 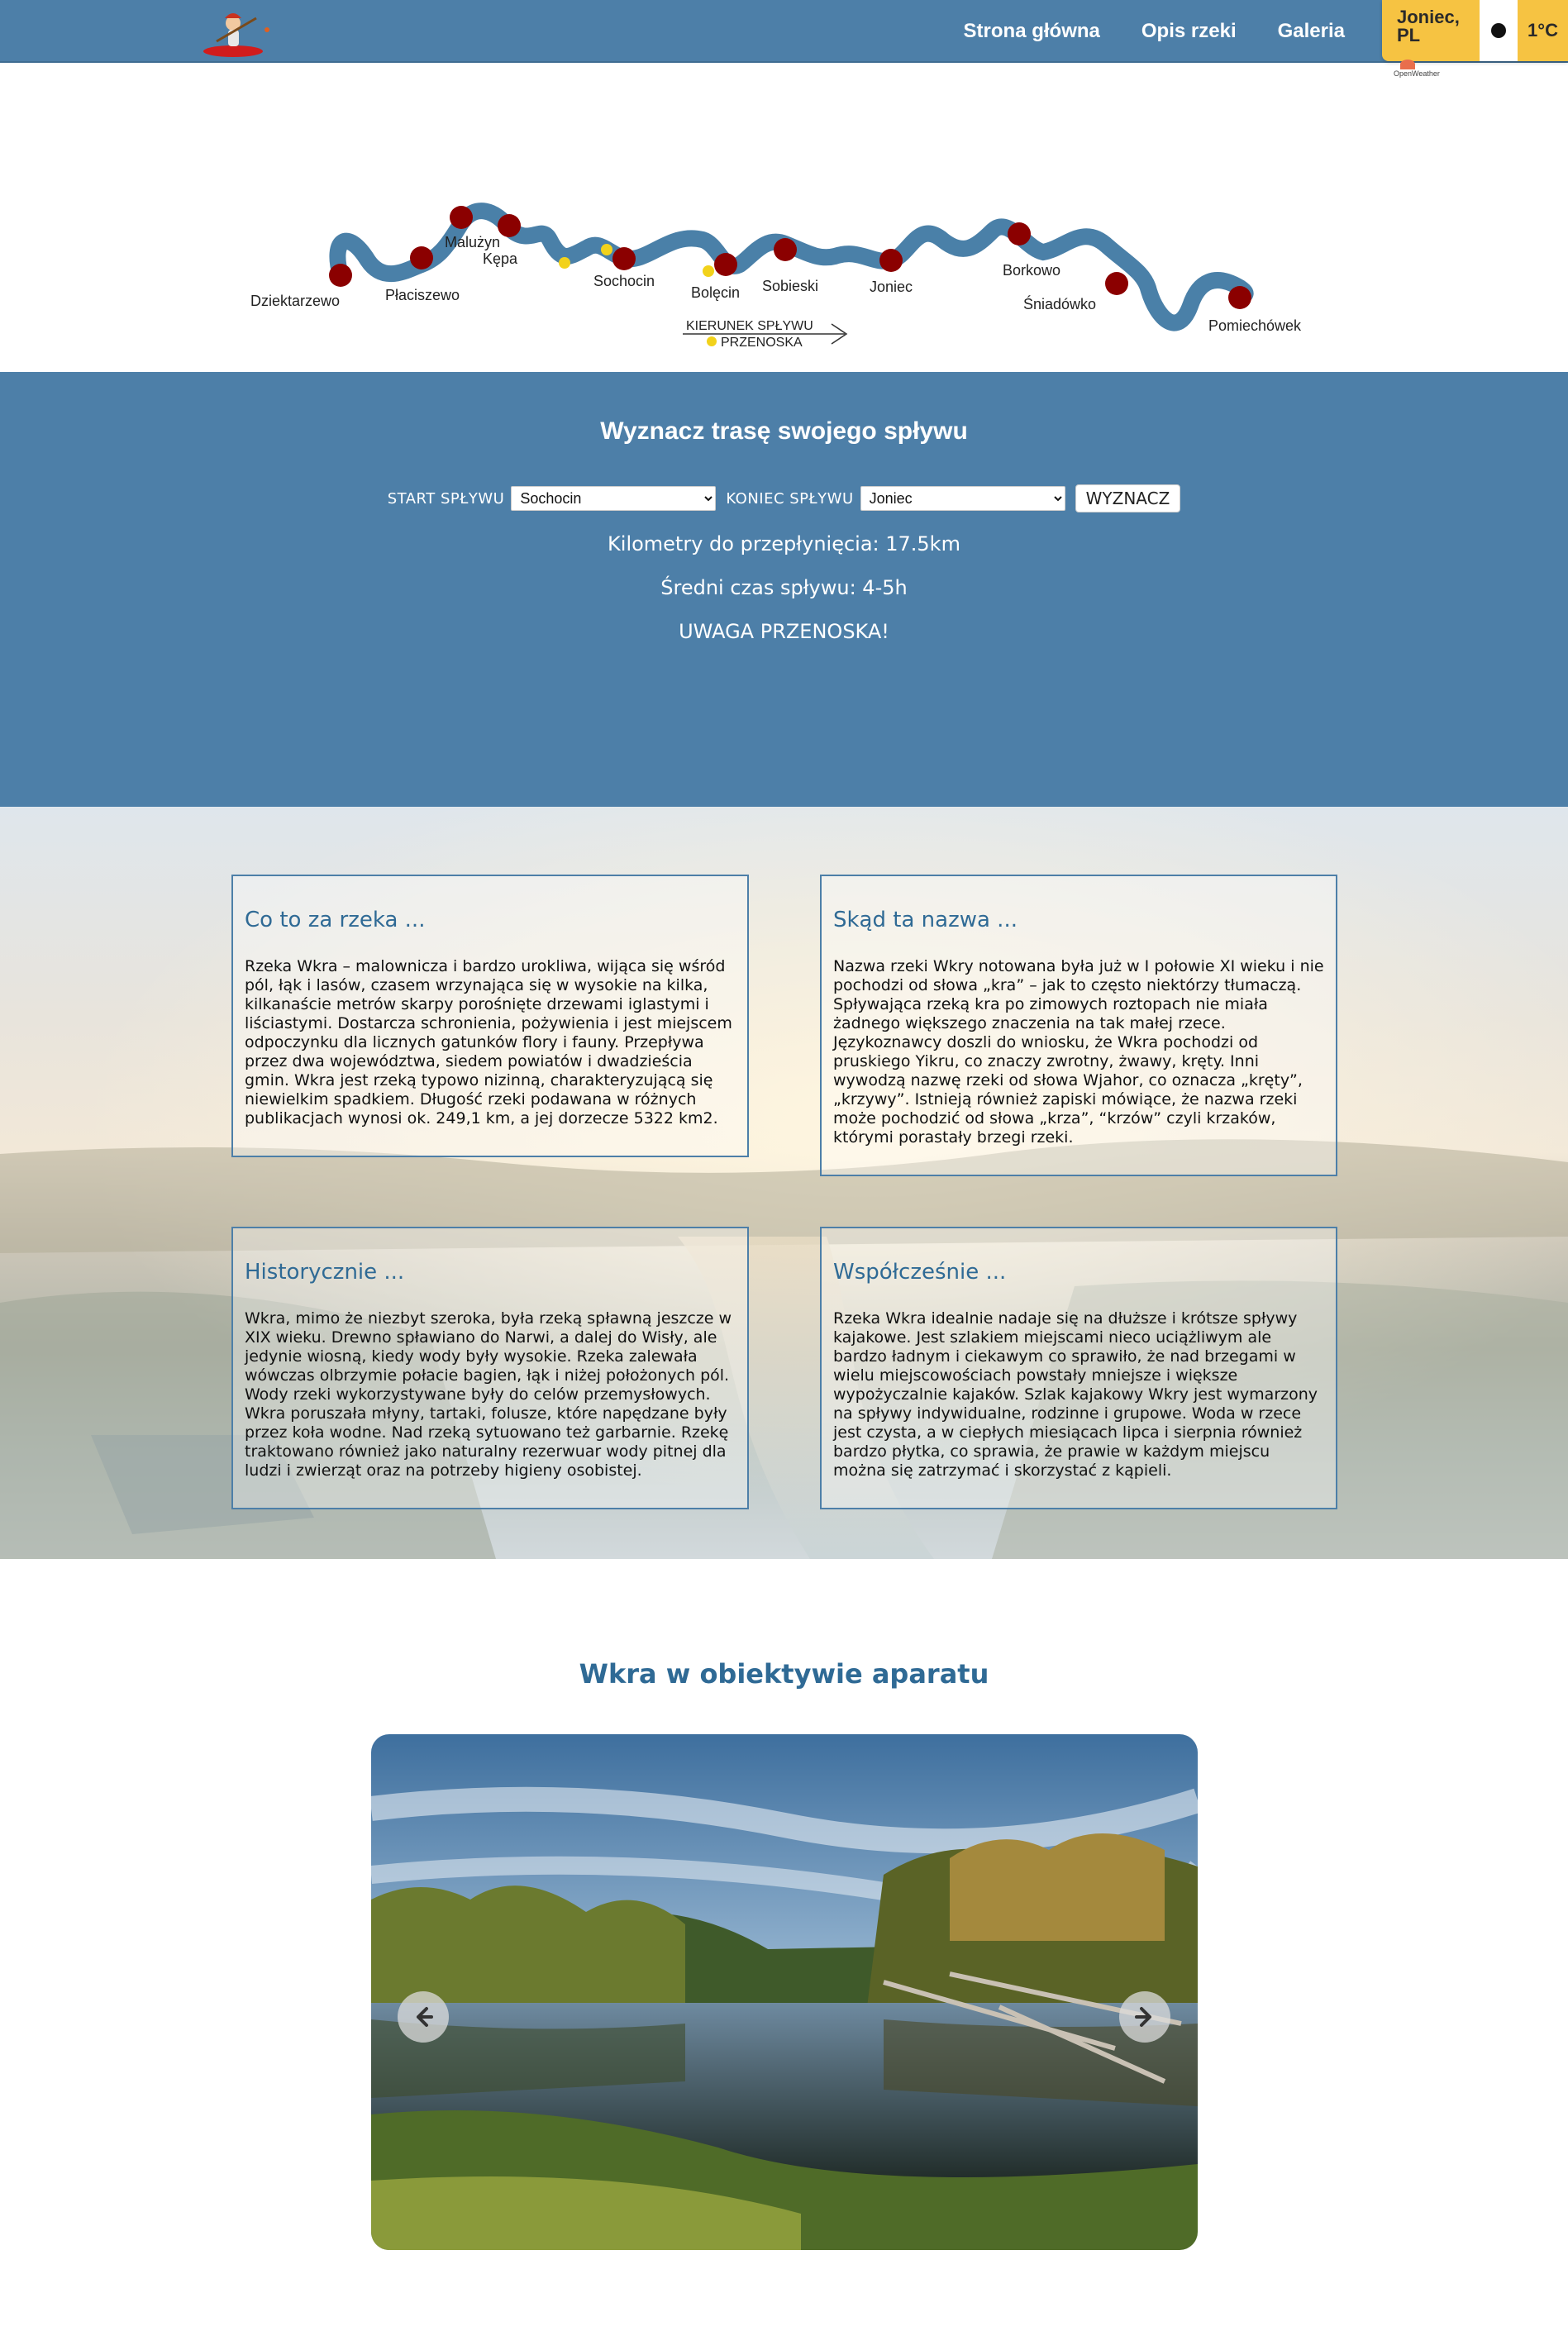 I want to click on stop-sobieski, so click(x=786, y=249).